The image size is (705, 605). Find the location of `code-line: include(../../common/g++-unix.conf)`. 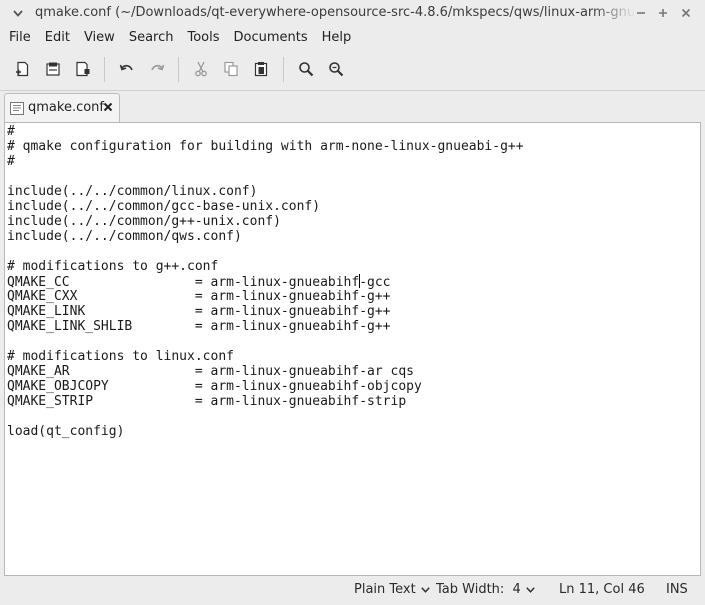

code-line: include(../../common/g++-unix.conf) is located at coordinates (265, 221).